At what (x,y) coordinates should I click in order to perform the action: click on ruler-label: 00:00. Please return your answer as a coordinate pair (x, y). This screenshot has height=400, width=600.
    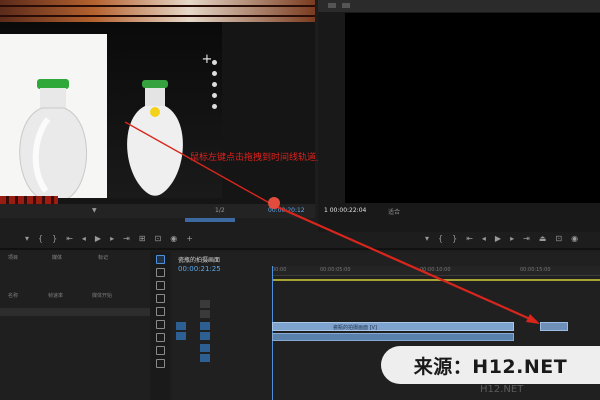
    Looking at the image, I should click on (279, 270).